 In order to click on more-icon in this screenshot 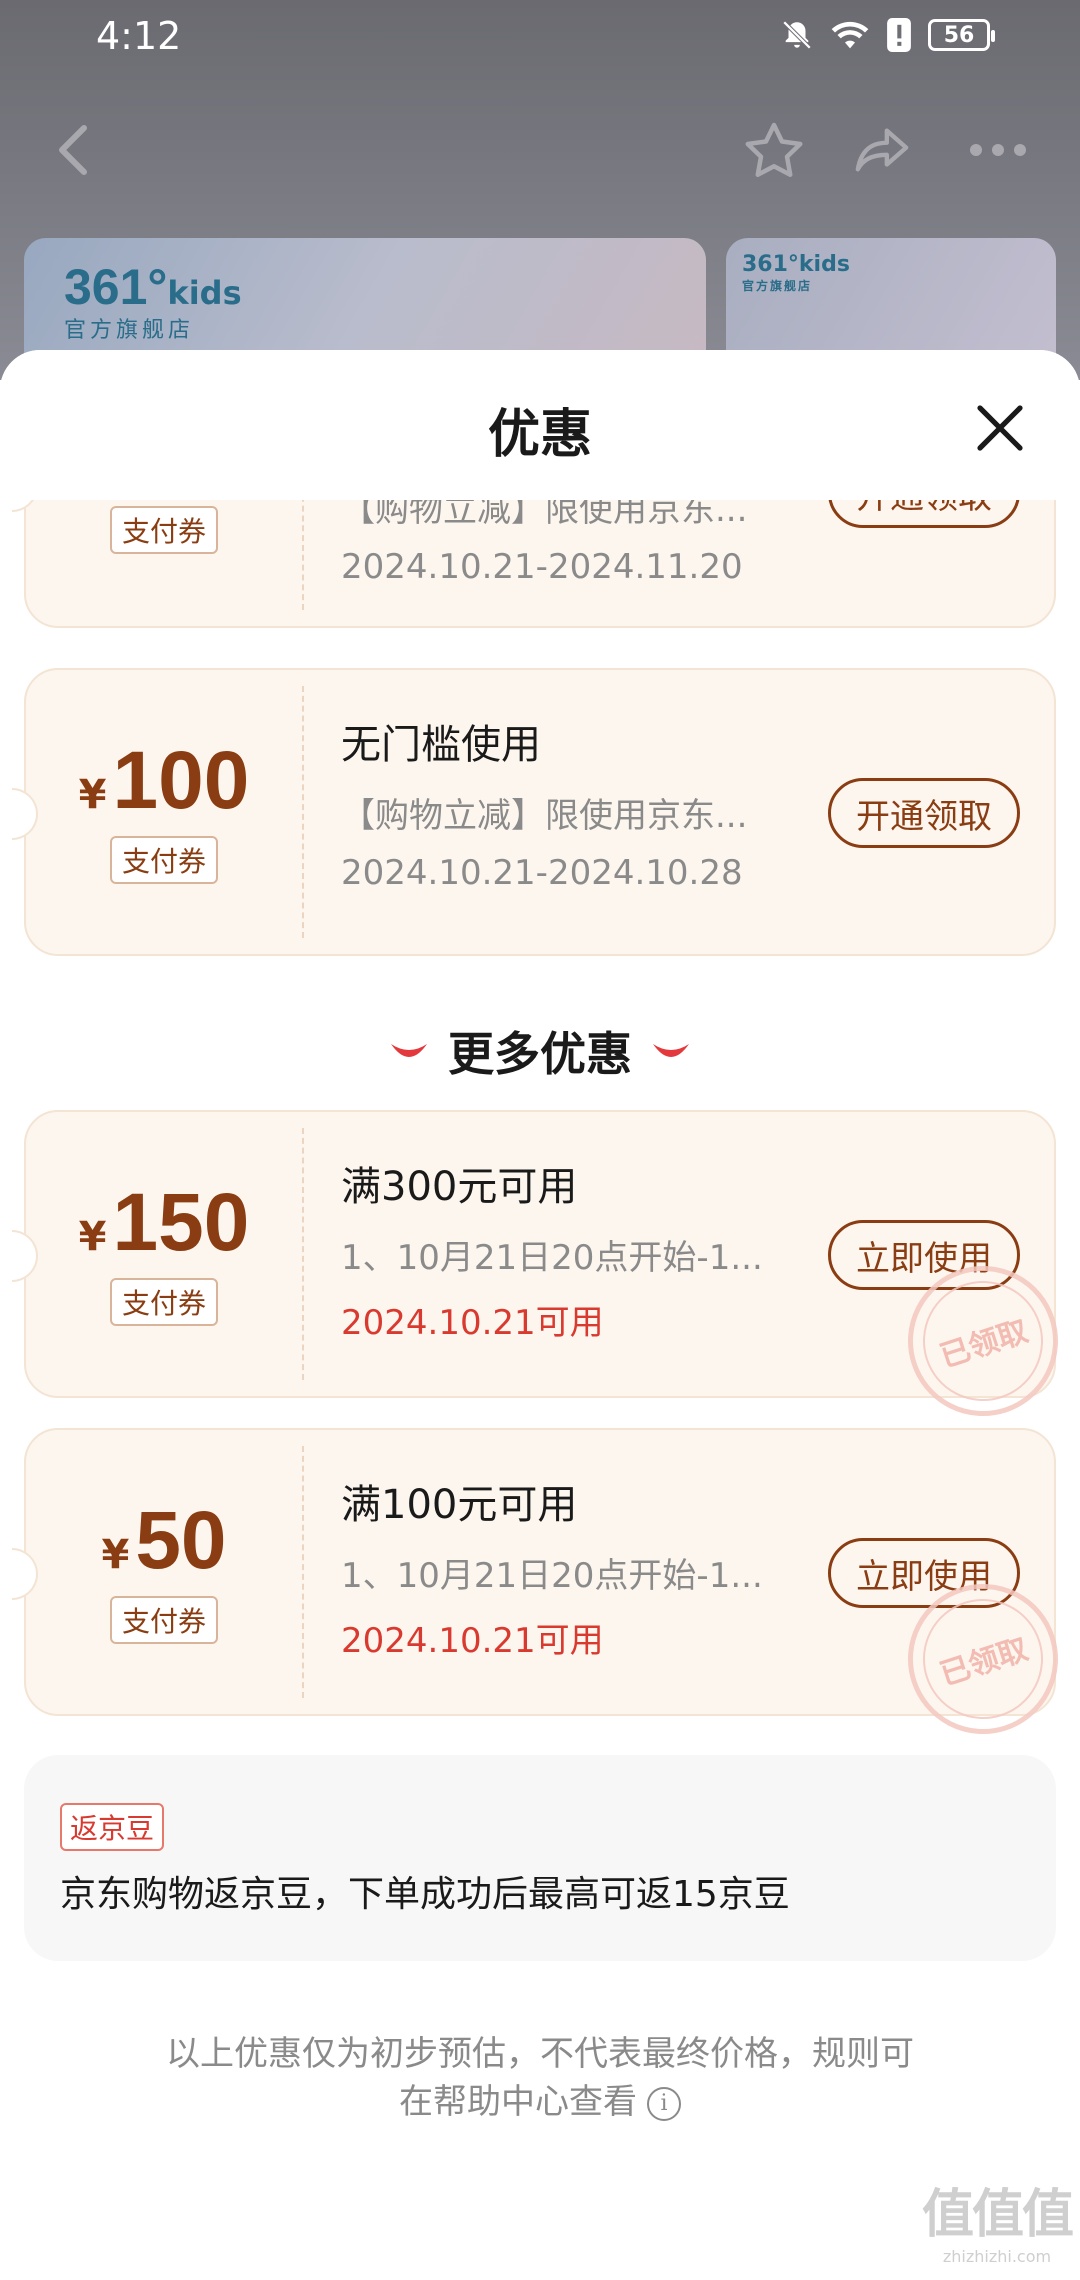, I will do `click(998, 150)`.